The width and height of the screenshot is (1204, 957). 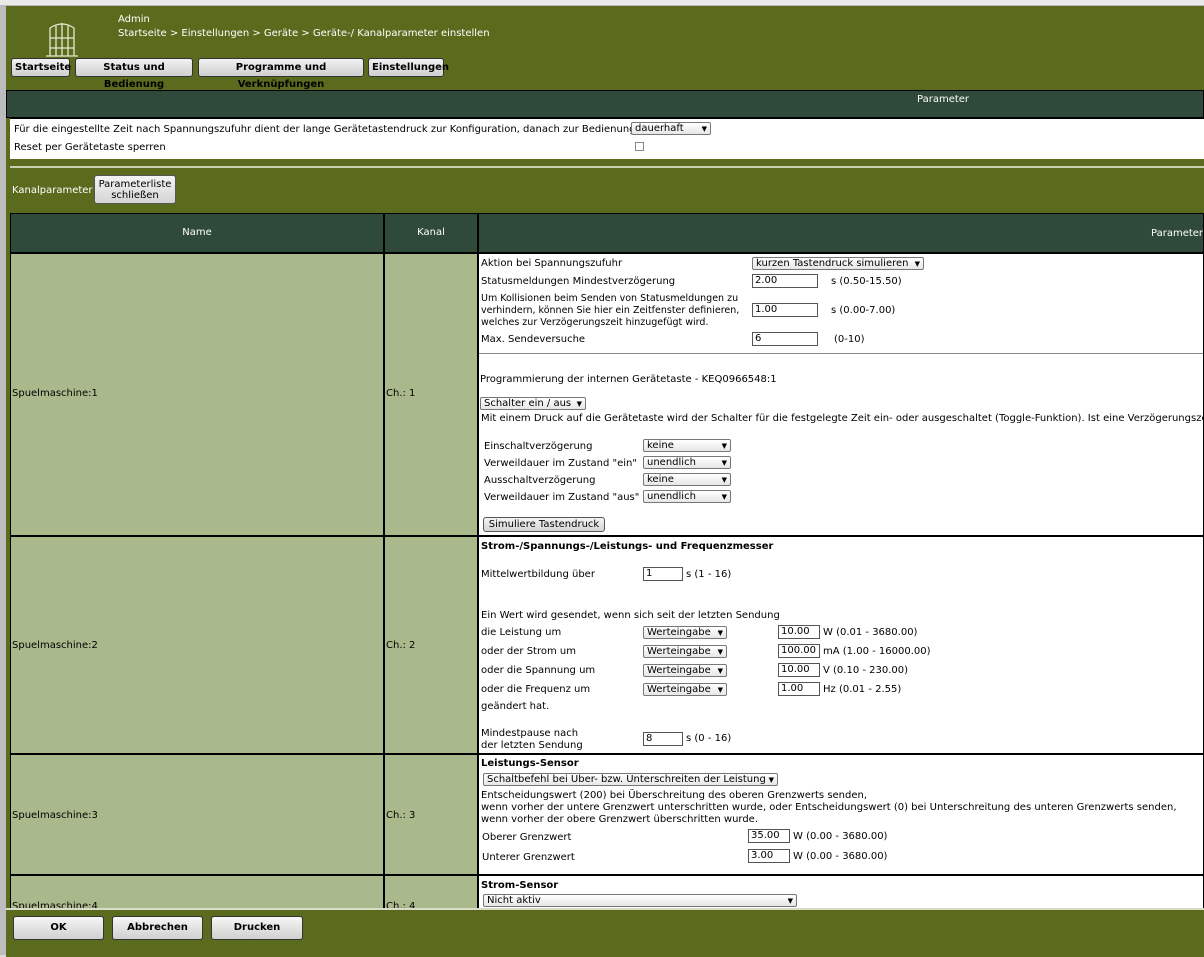 What do you see at coordinates (408, 67) in the screenshot?
I see `nav-einstellungen-button: Einstellungen` at bounding box center [408, 67].